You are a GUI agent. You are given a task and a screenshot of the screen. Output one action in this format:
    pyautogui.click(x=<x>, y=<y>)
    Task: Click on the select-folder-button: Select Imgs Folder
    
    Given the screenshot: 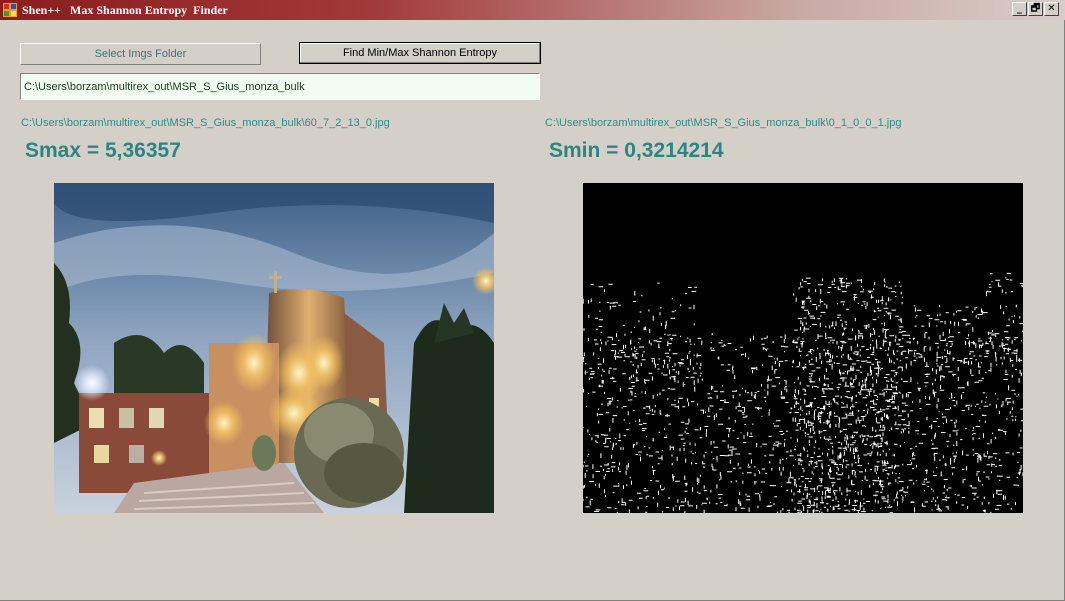 What is the action you would take?
    pyautogui.click(x=140, y=54)
    